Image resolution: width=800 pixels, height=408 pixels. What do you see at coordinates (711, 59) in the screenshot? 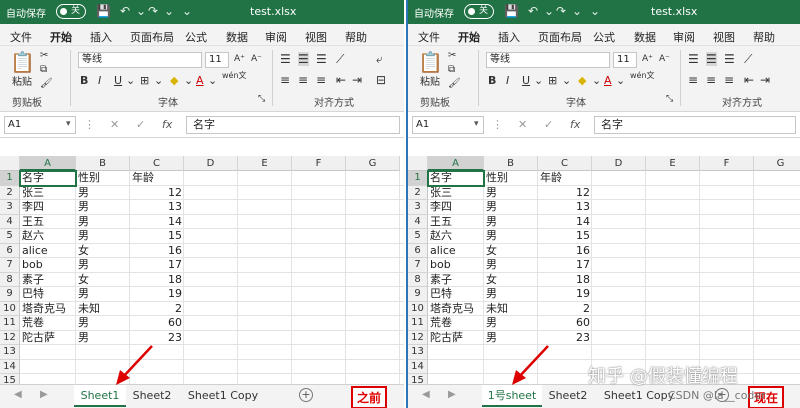
I see `align-middle-icon: ☰` at bounding box center [711, 59].